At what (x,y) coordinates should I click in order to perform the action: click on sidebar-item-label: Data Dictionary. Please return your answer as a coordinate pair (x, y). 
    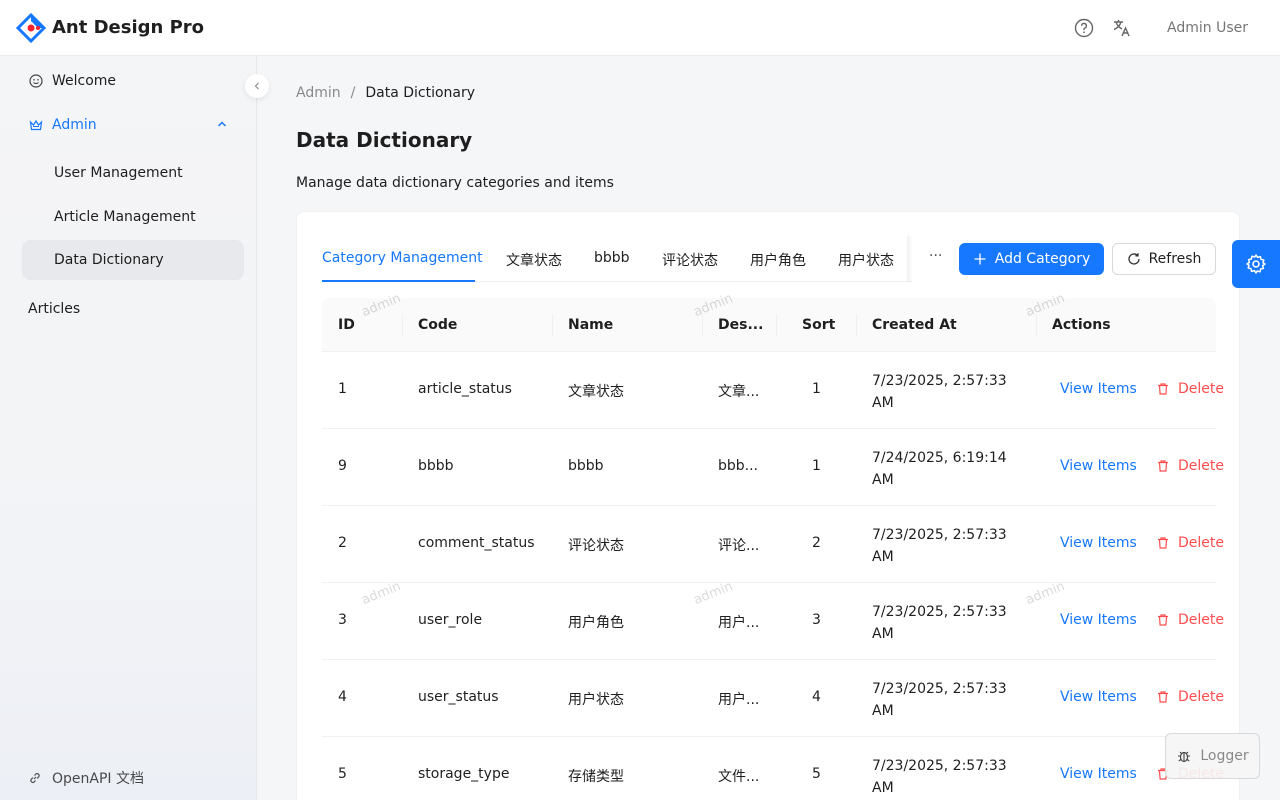
    Looking at the image, I should click on (109, 260).